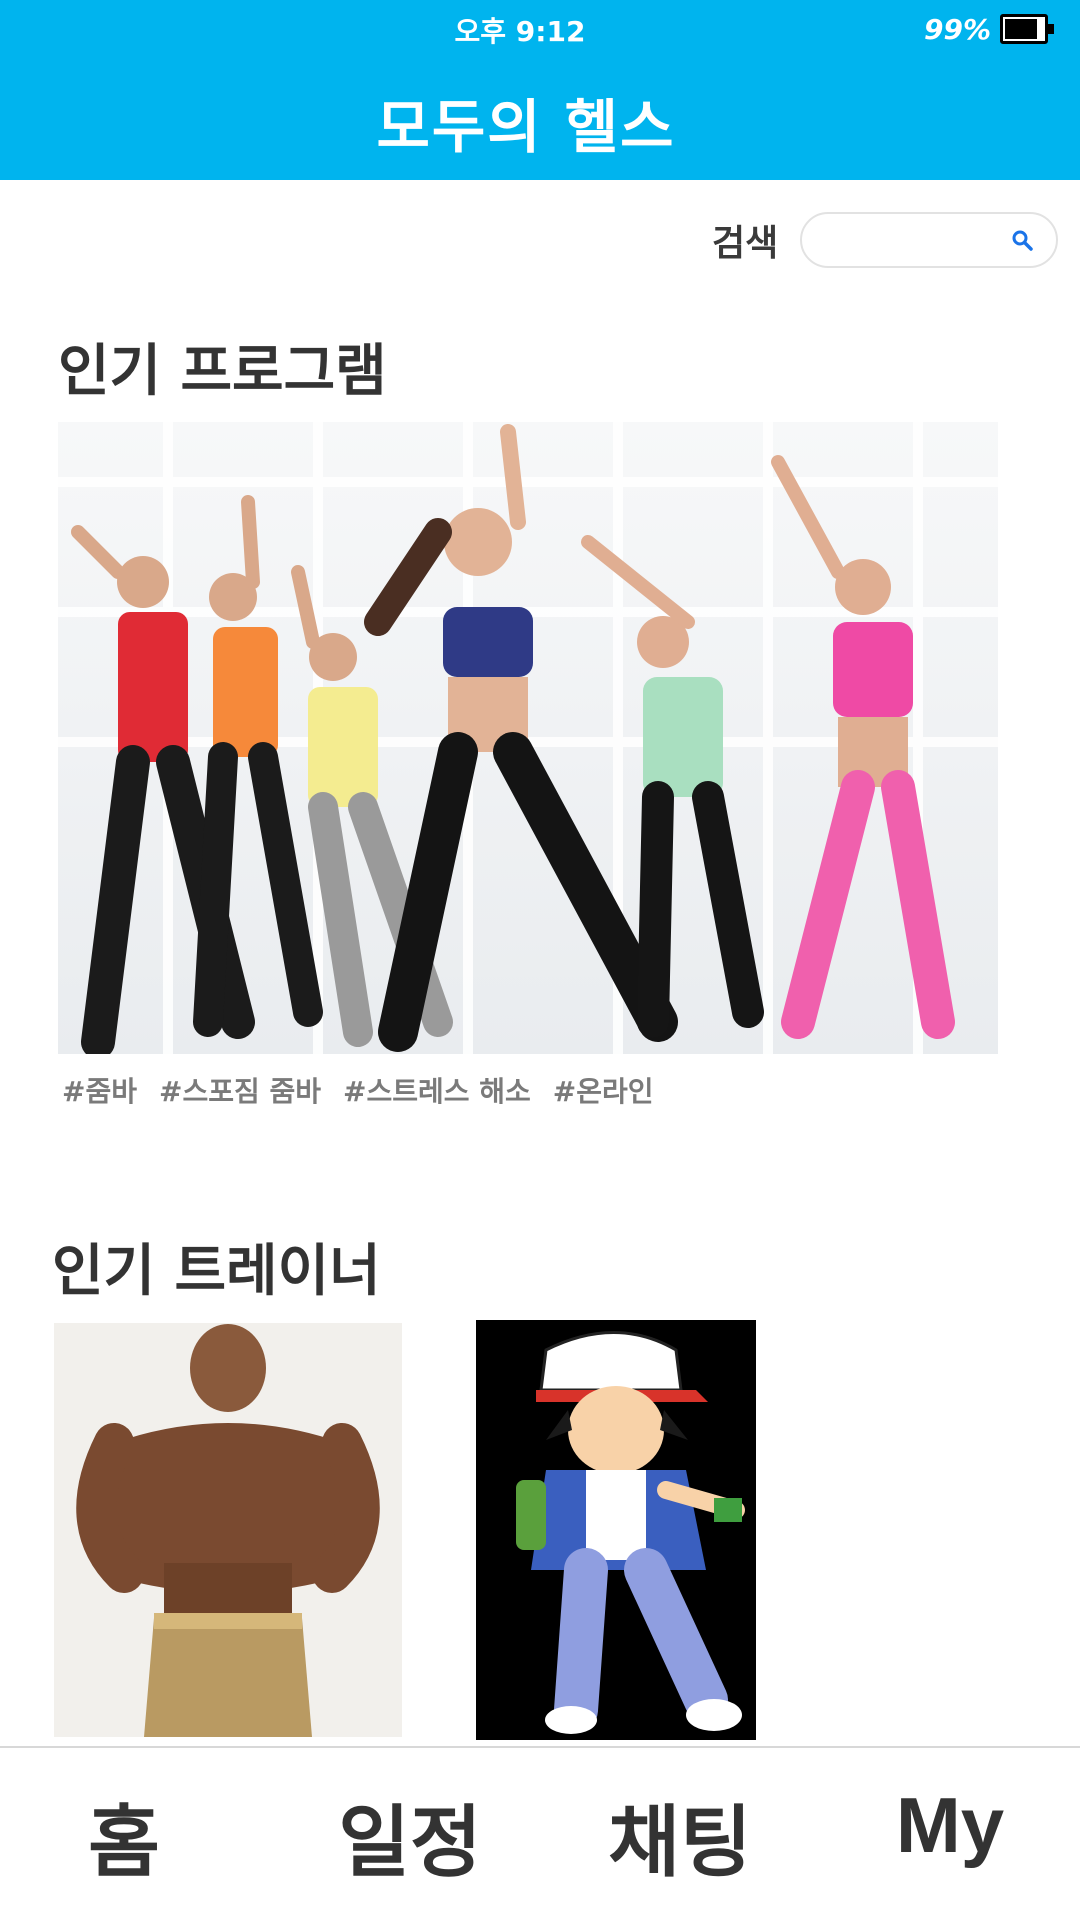 Image resolution: width=1080 pixels, height=1920 pixels. What do you see at coordinates (1027, 29) in the screenshot?
I see `battery-icon` at bounding box center [1027, 29].